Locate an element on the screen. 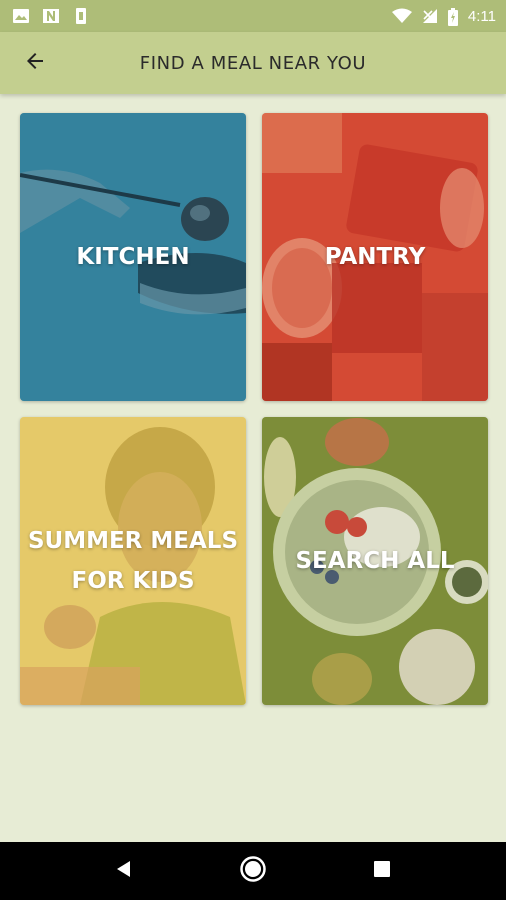  nav-back-button is located at coordinates (124, 871).